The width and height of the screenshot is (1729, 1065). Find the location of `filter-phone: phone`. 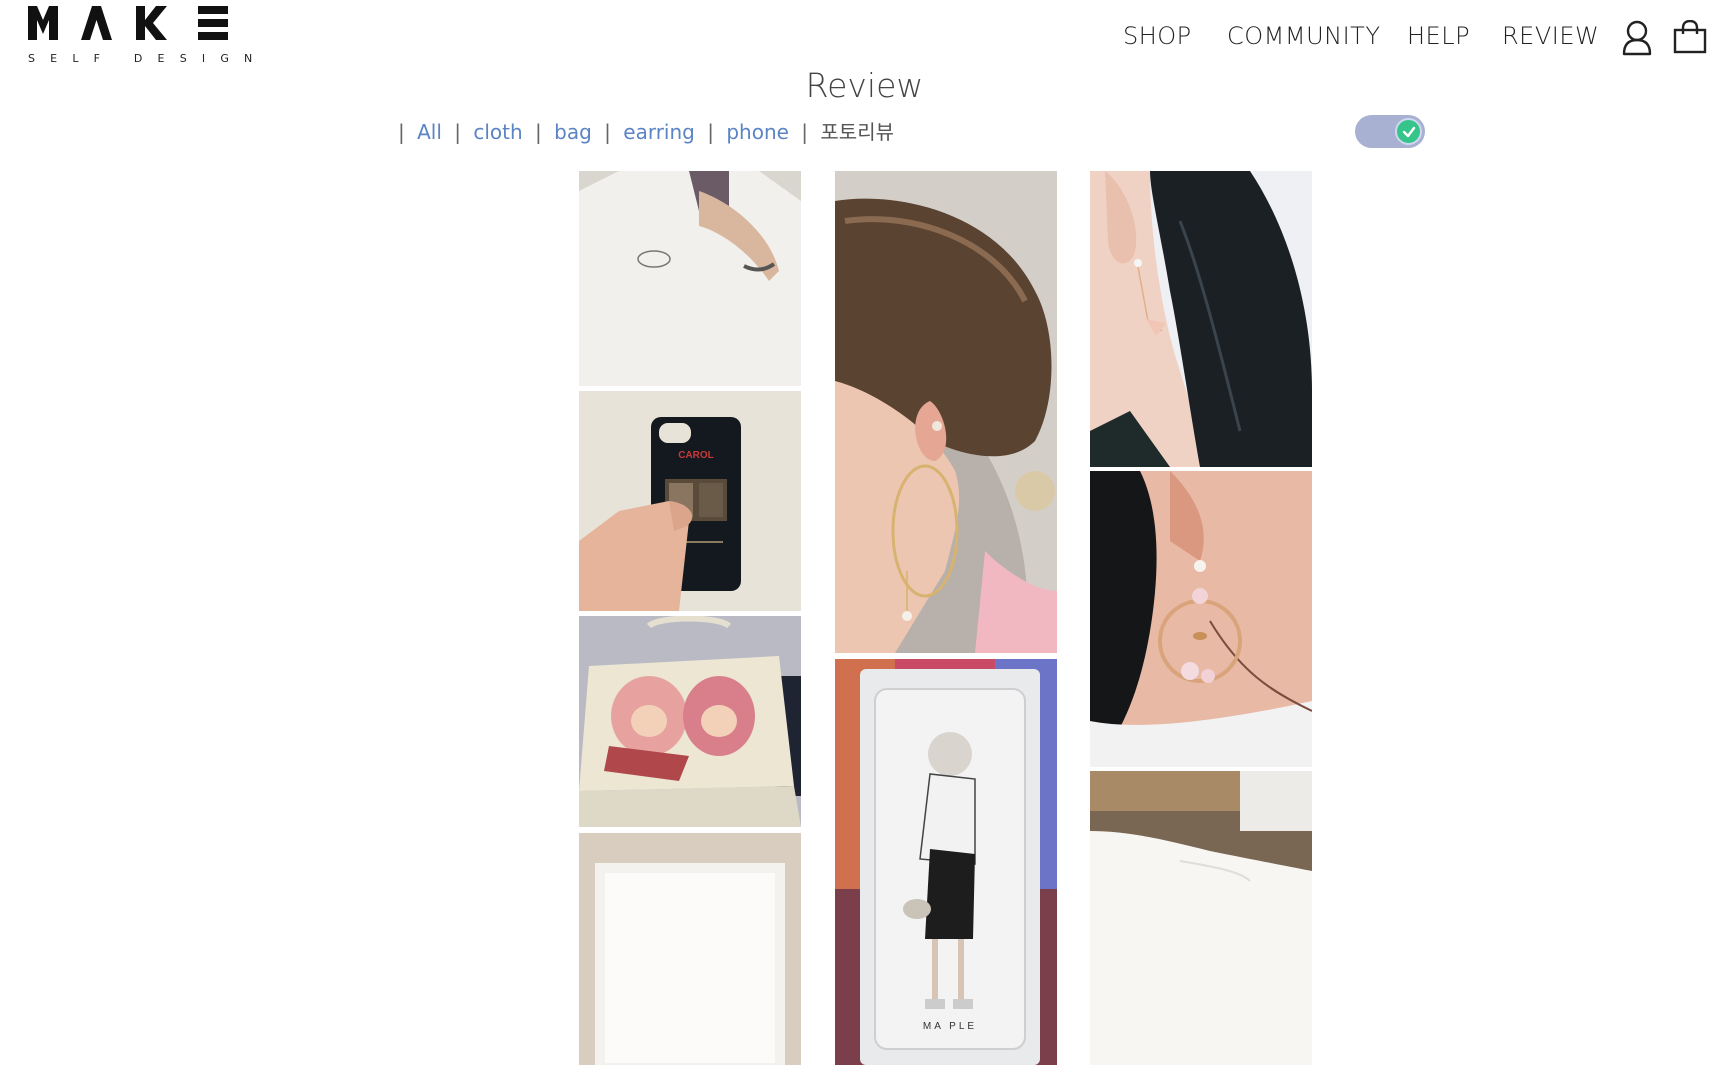

filter-phone: phone is located at coordinates (757, 132).